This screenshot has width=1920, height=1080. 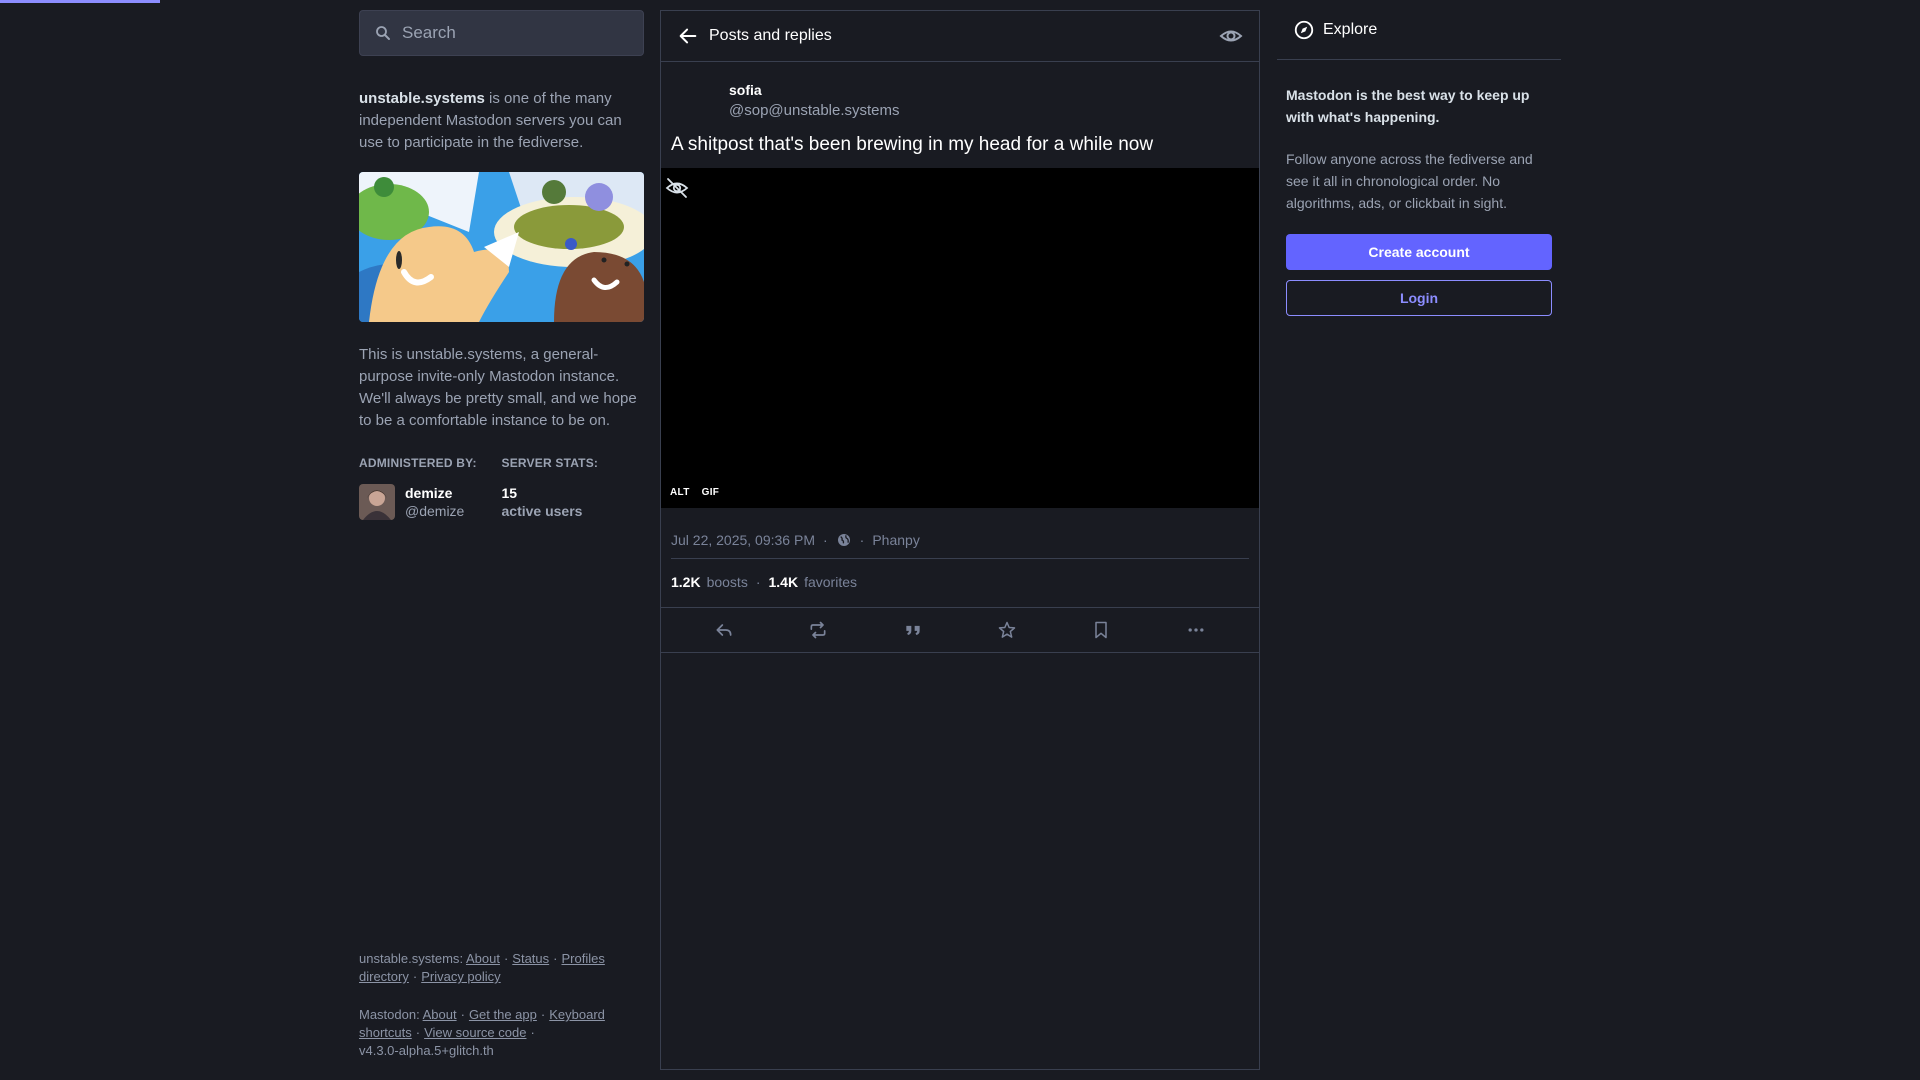 What do you see at coordinates (1419, 30) in the screenshot?
I see `explore-link: Explore` at bounding box center [1419, 30].